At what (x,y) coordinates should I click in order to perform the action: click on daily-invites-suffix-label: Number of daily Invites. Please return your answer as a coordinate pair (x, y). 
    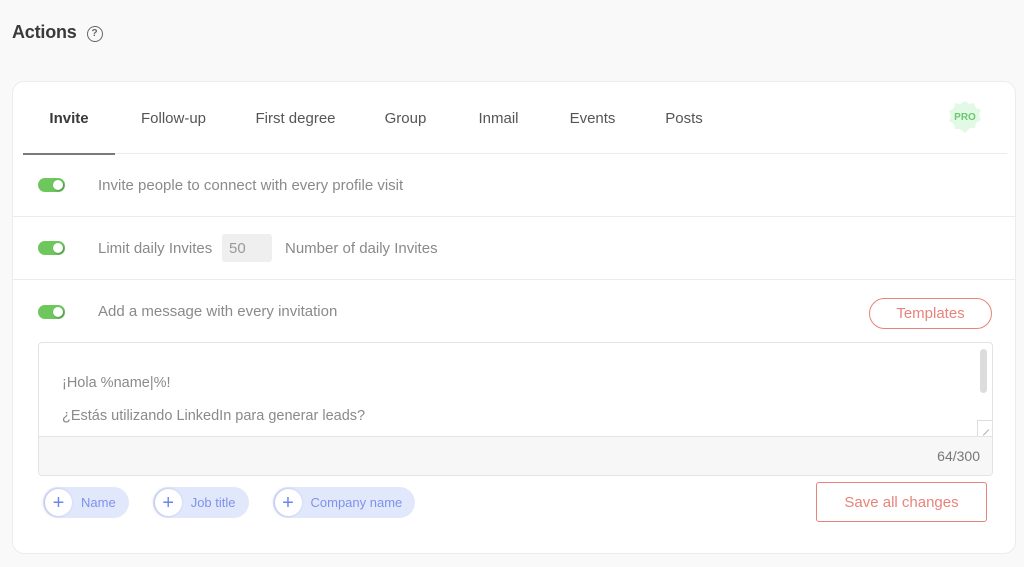
    Looking at the image, I should click on (361, 248).